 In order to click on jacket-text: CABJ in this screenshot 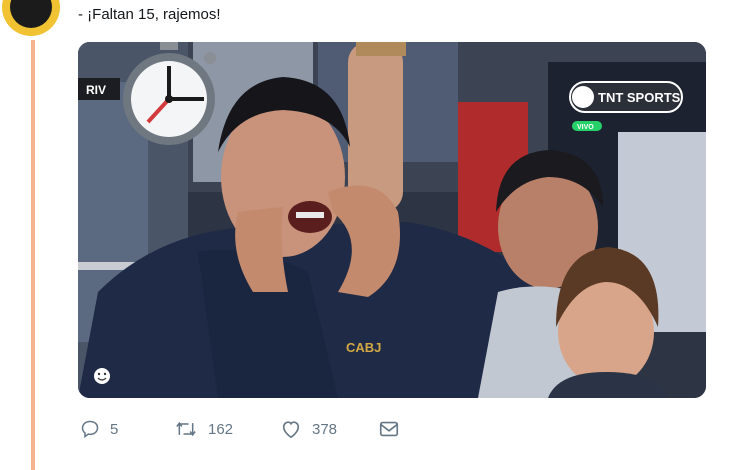, I will do `click(363, 347)`.